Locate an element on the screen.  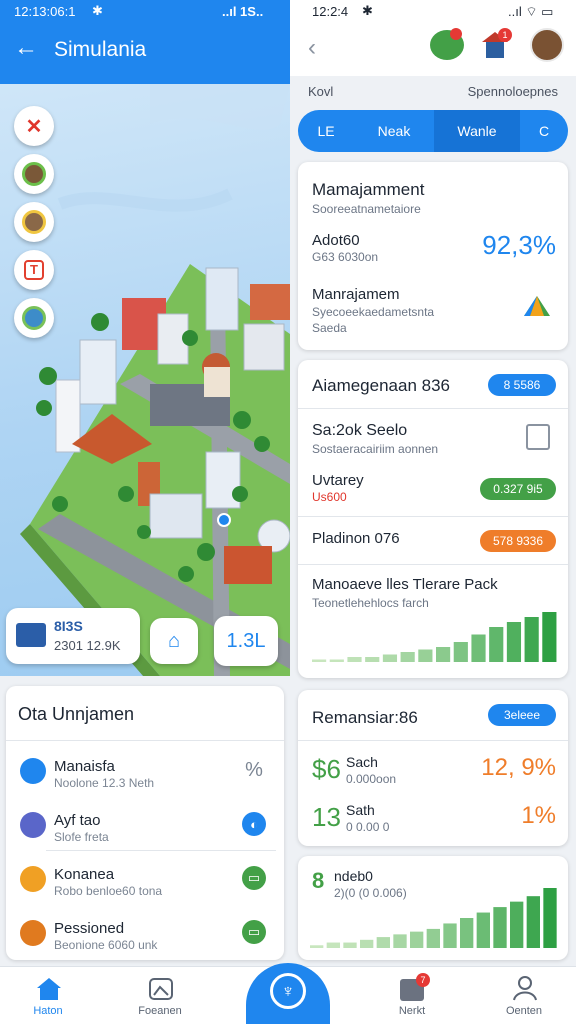
tab-le: LE is located at coordinates (326, 131).